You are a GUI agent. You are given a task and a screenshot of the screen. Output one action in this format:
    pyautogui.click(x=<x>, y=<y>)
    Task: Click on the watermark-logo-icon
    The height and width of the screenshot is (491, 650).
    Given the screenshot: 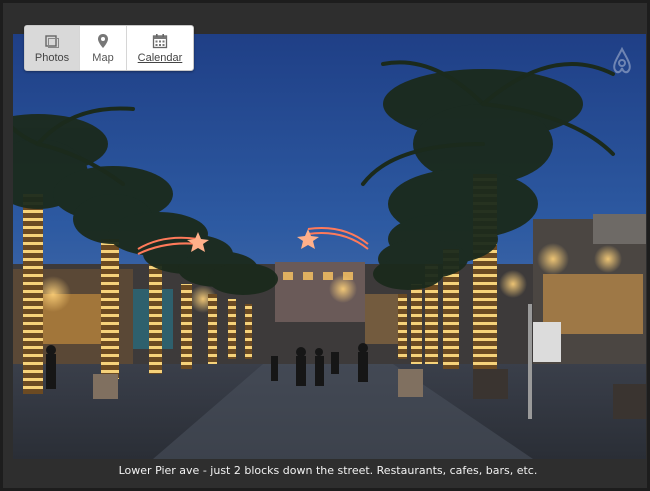 What is the action you would take?
    pyautogui.click(x=622, y=60)
    